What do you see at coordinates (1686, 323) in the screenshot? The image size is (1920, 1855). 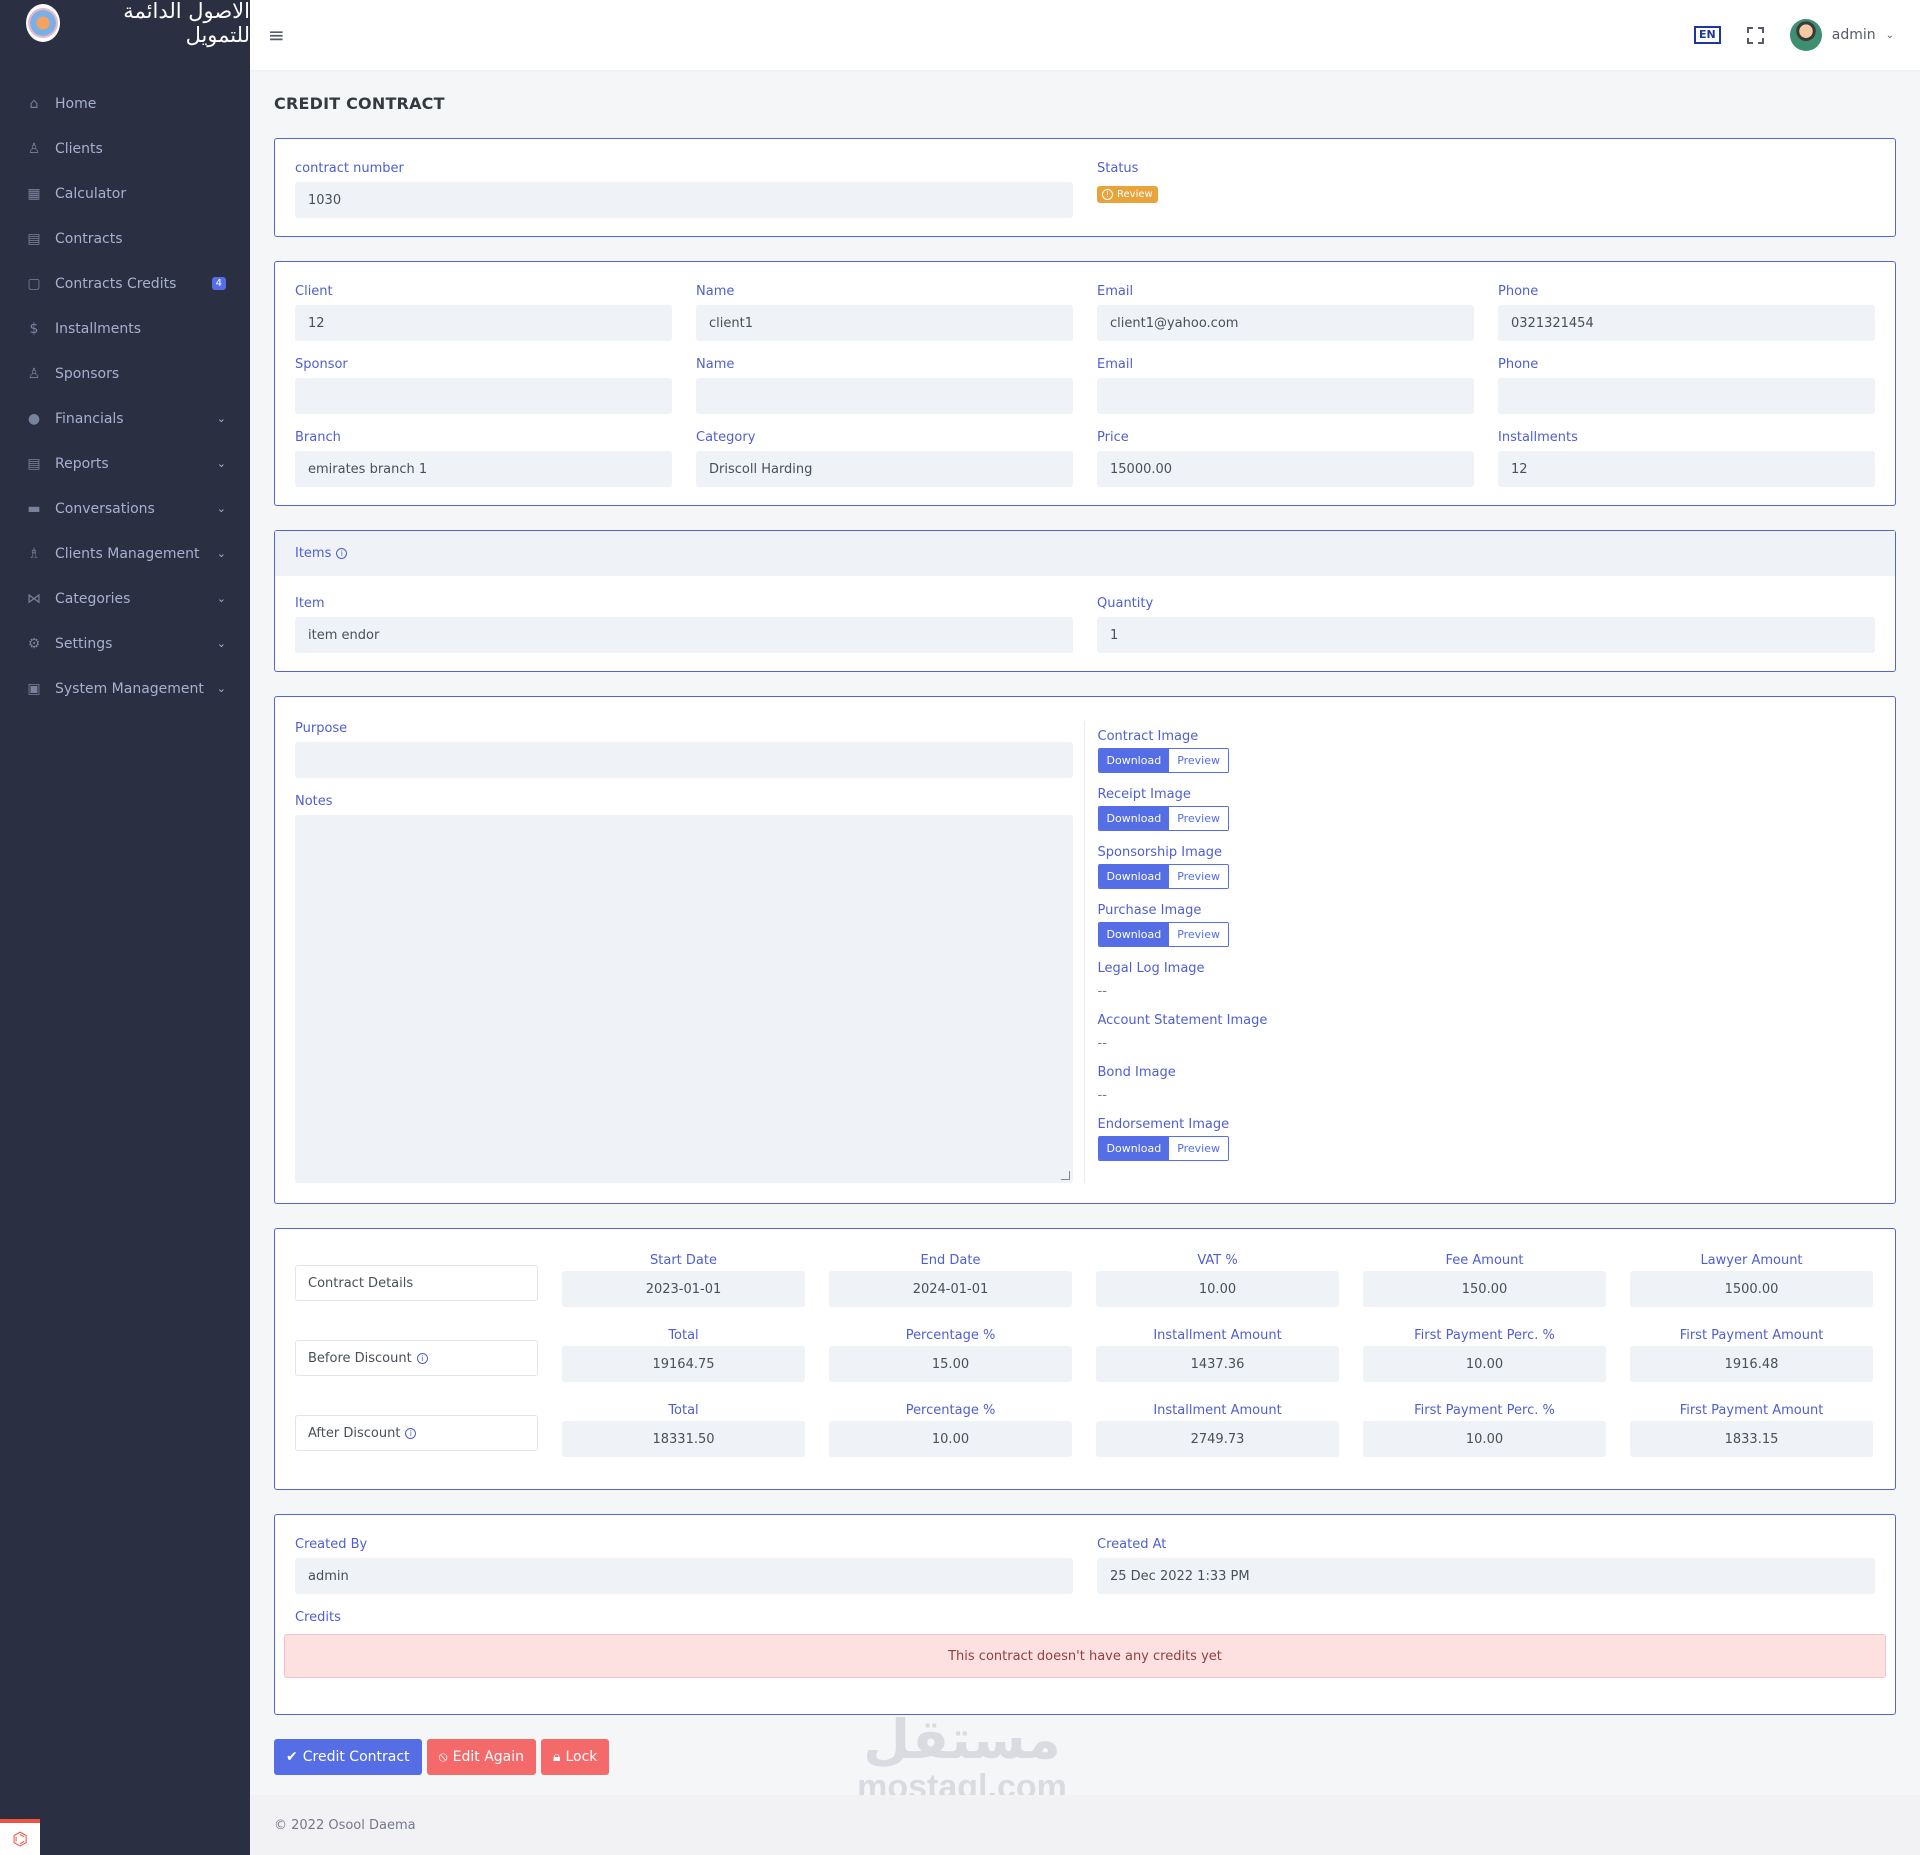 I see `client-phone-field: 0321321454` at bounding box center [1686, 323].